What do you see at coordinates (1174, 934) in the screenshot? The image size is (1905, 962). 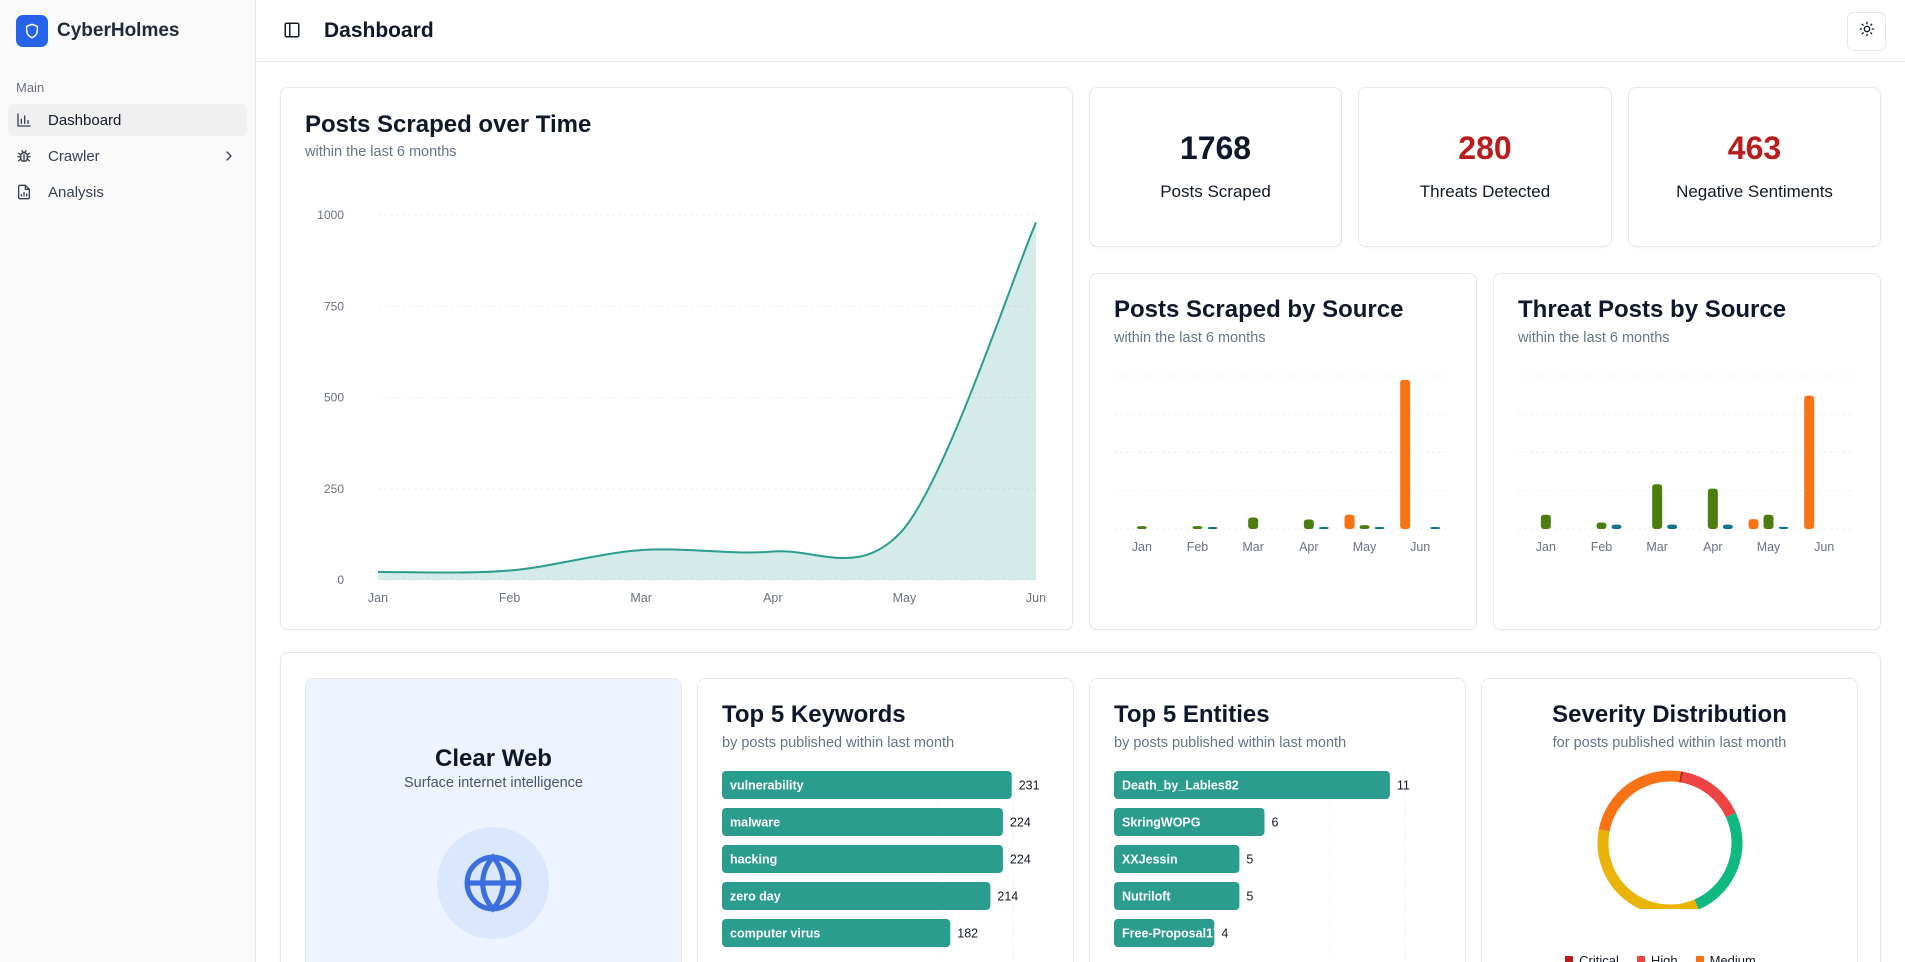 I see `bar-label: Free-Proposal173` at bounding box center [1174, 934].